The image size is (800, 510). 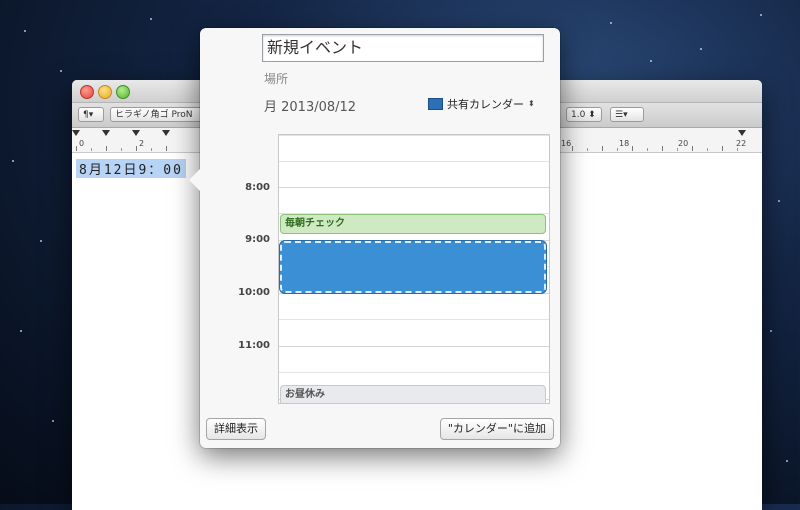 What do you see at coordinates (195, 180) in the screenshot?
I see `popover-pointer` at bounding box center [195, 180].